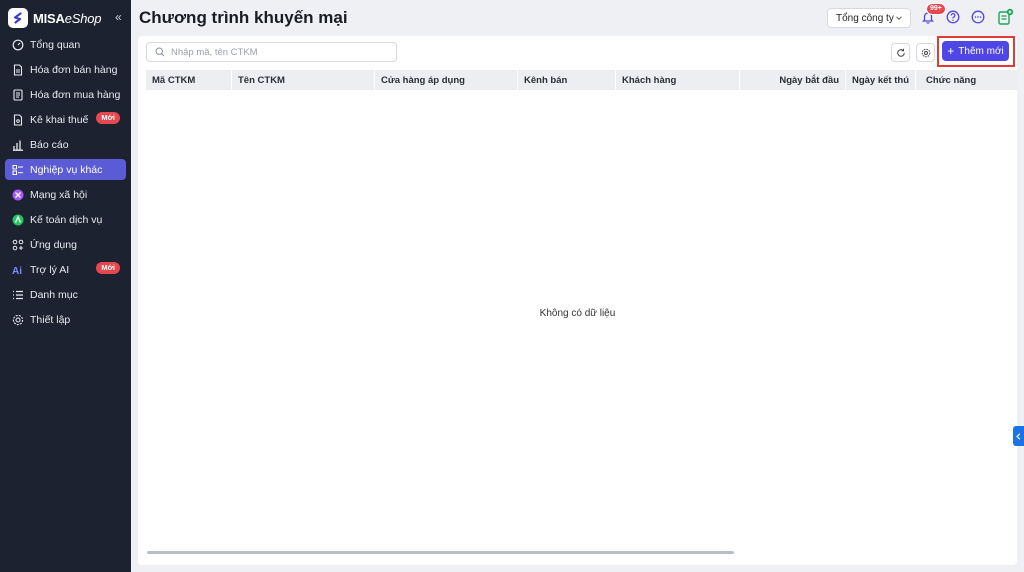 Image resolution: width=1024 pixels, height=572 pixels. Describe the element at coordinates (18, 170) in the screenshot. I see `tasks-icon` at that location.